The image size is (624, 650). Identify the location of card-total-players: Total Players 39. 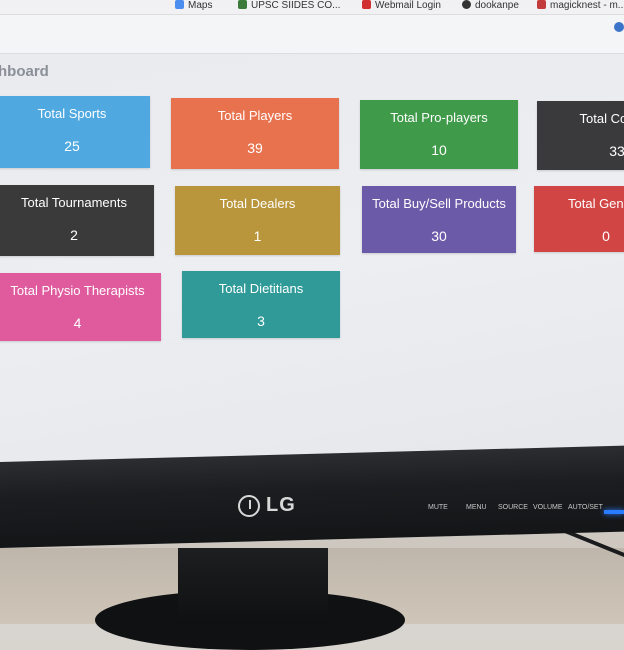
(255, 133).